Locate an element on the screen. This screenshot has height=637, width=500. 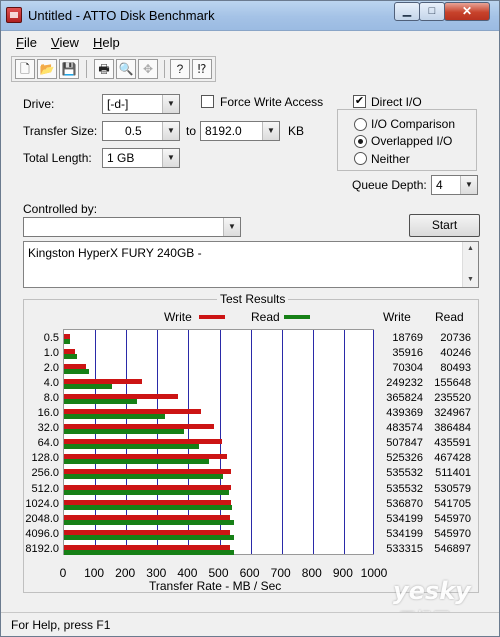
x-tick-label: 1000 is located at coordinates (374, 573).